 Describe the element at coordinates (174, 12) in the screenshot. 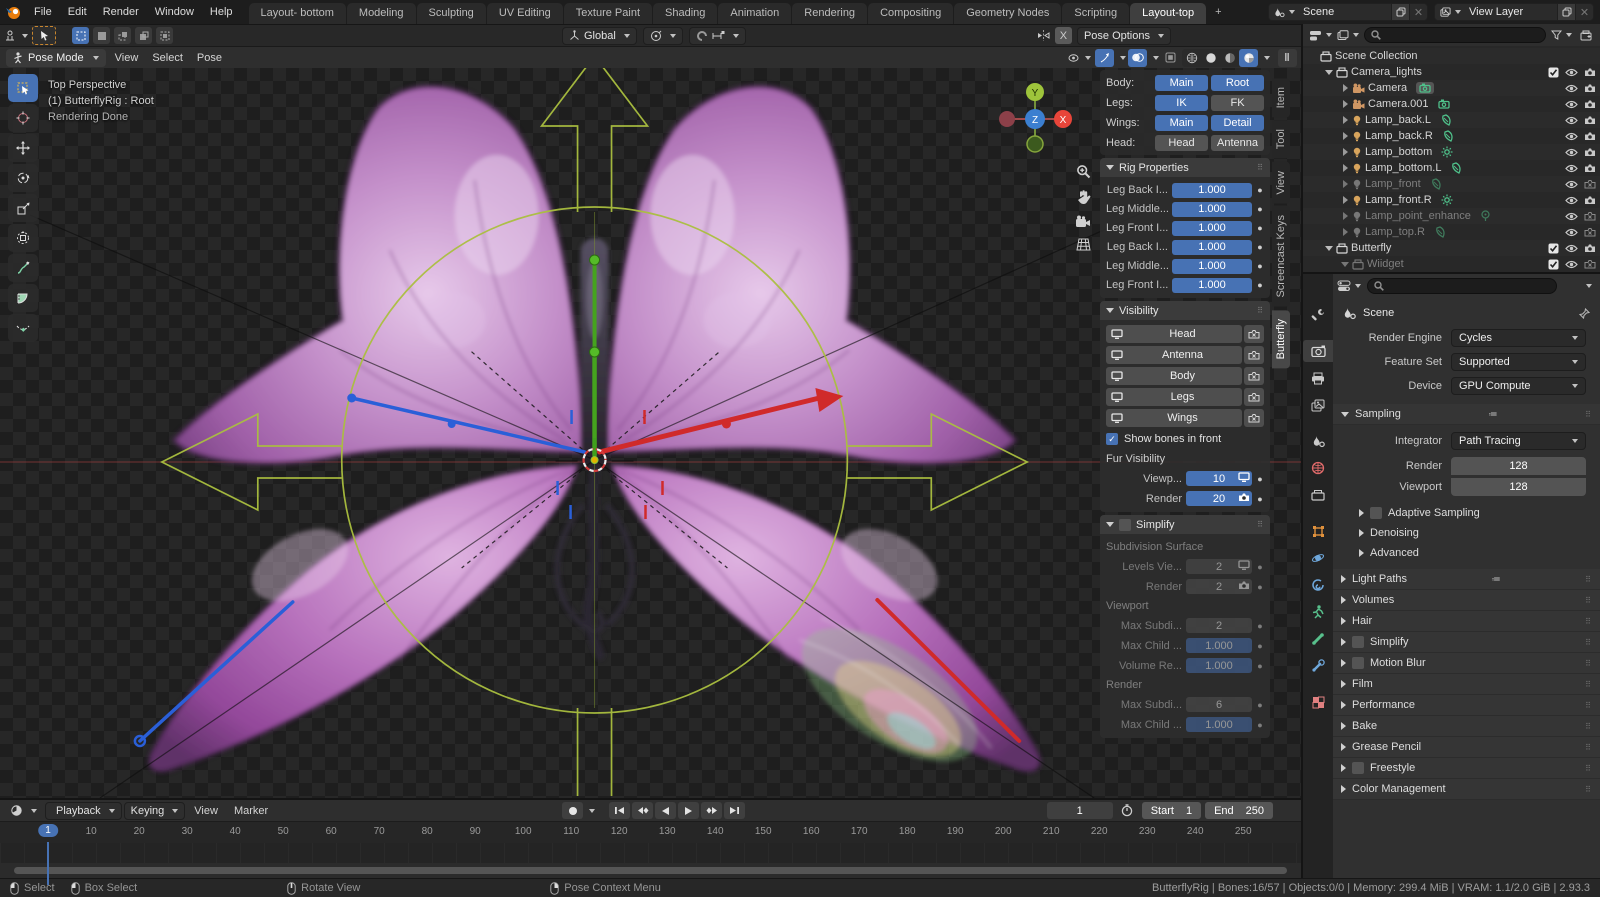

I see `menu-window: Window` at that location.